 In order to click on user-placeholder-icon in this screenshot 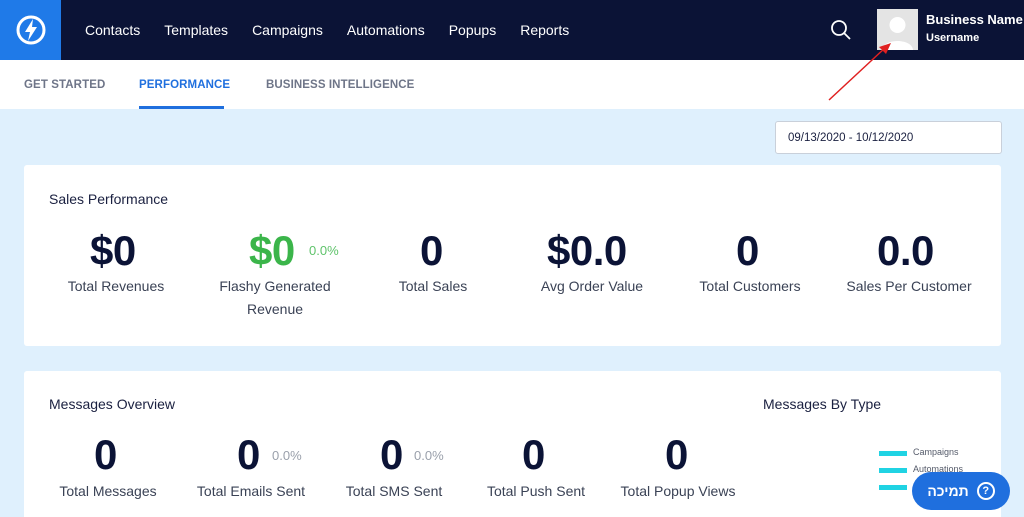, I will do `click(897, 29)`.